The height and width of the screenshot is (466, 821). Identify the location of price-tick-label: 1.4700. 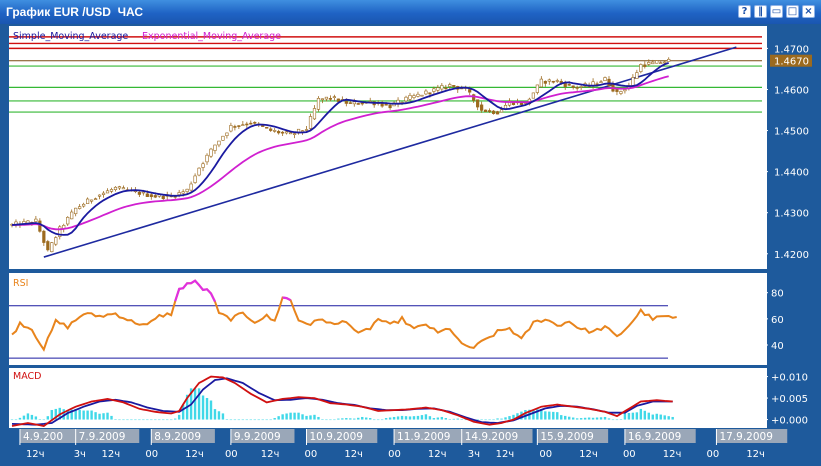
(791, 49).